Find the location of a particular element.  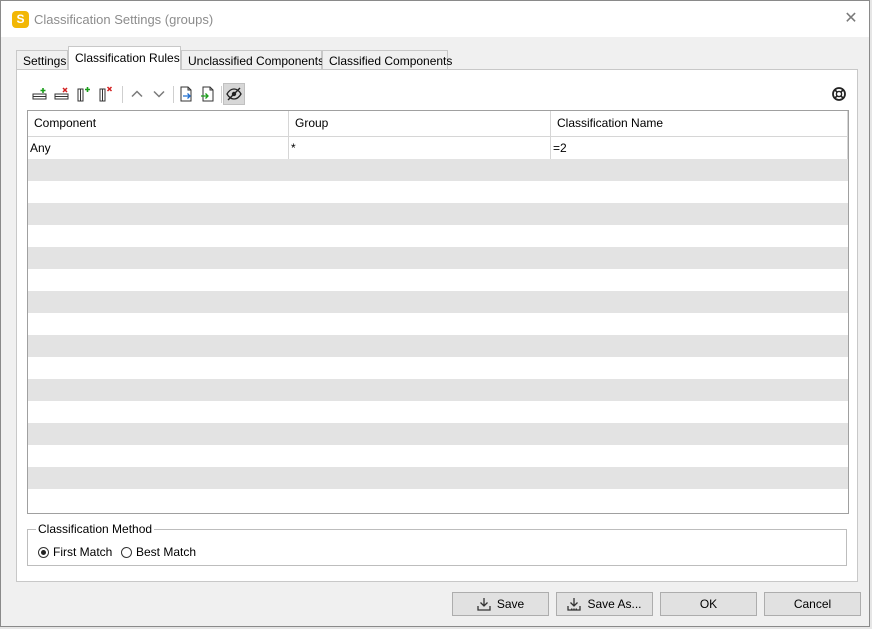

ok-button: OK is located at coordinates (708, 604).